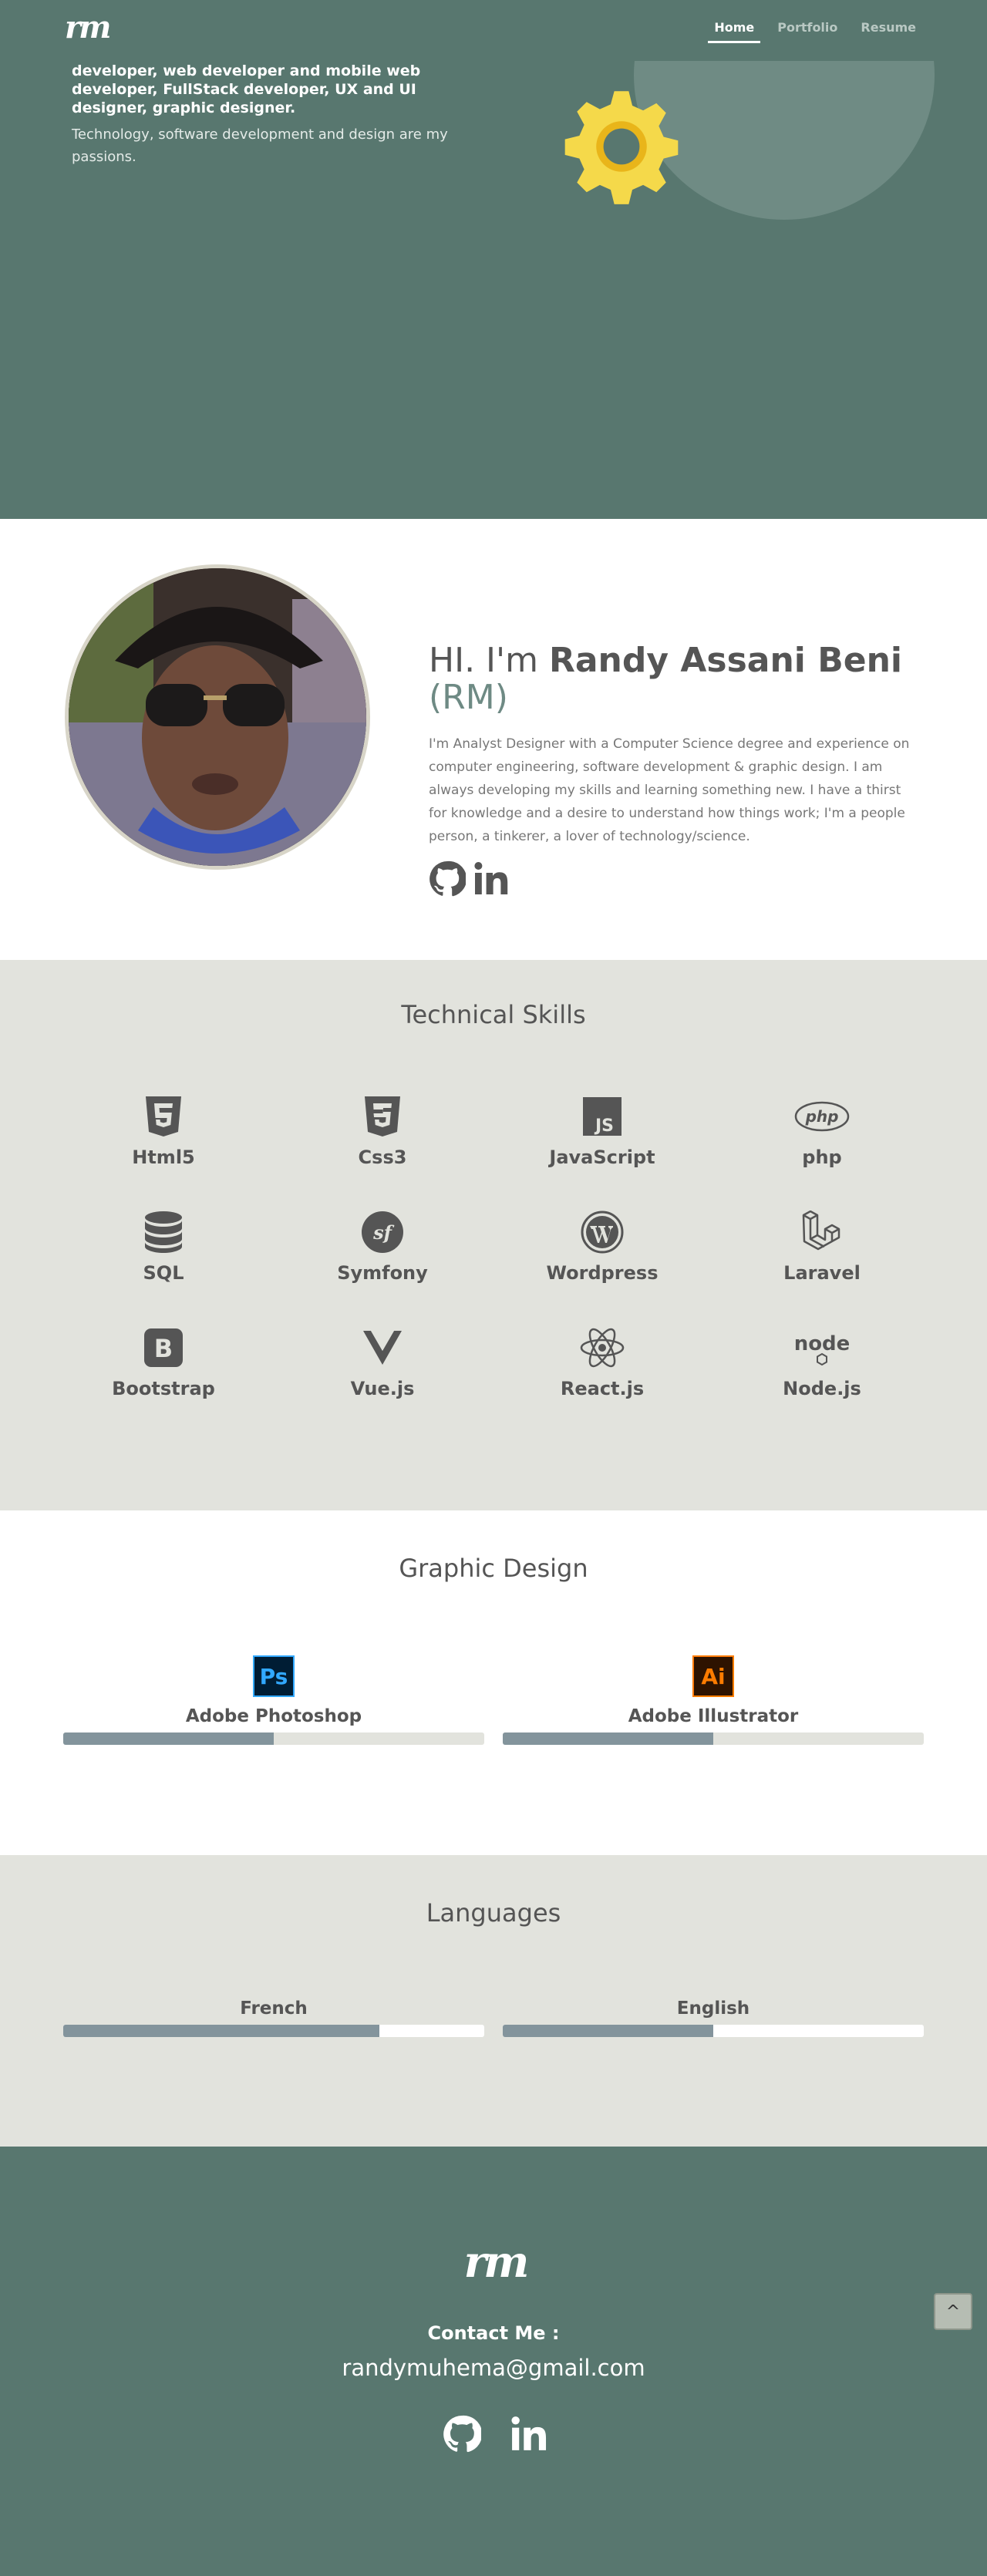  I want to click on greeting-heading: HI. I'm Randy Assani Beni (RM), so click(676, 679).